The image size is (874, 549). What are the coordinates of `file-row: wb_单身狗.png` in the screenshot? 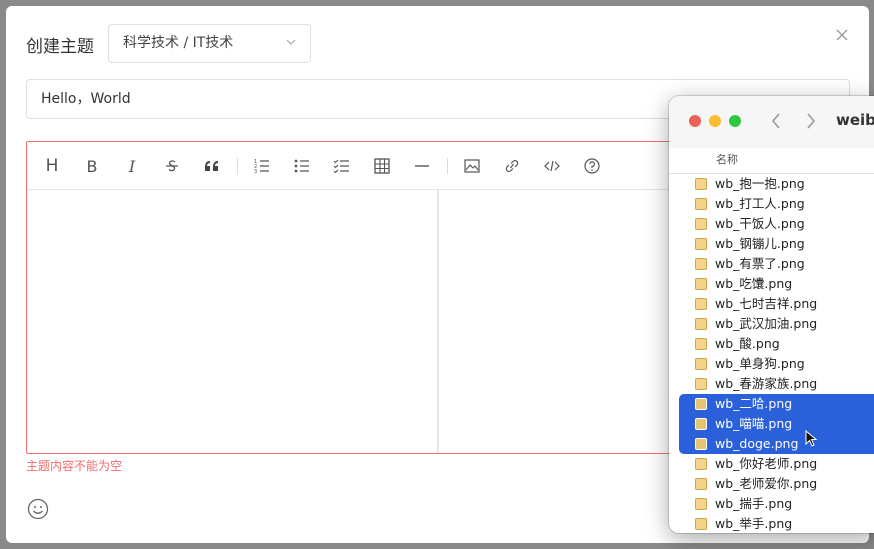 It's located at (776, 364).